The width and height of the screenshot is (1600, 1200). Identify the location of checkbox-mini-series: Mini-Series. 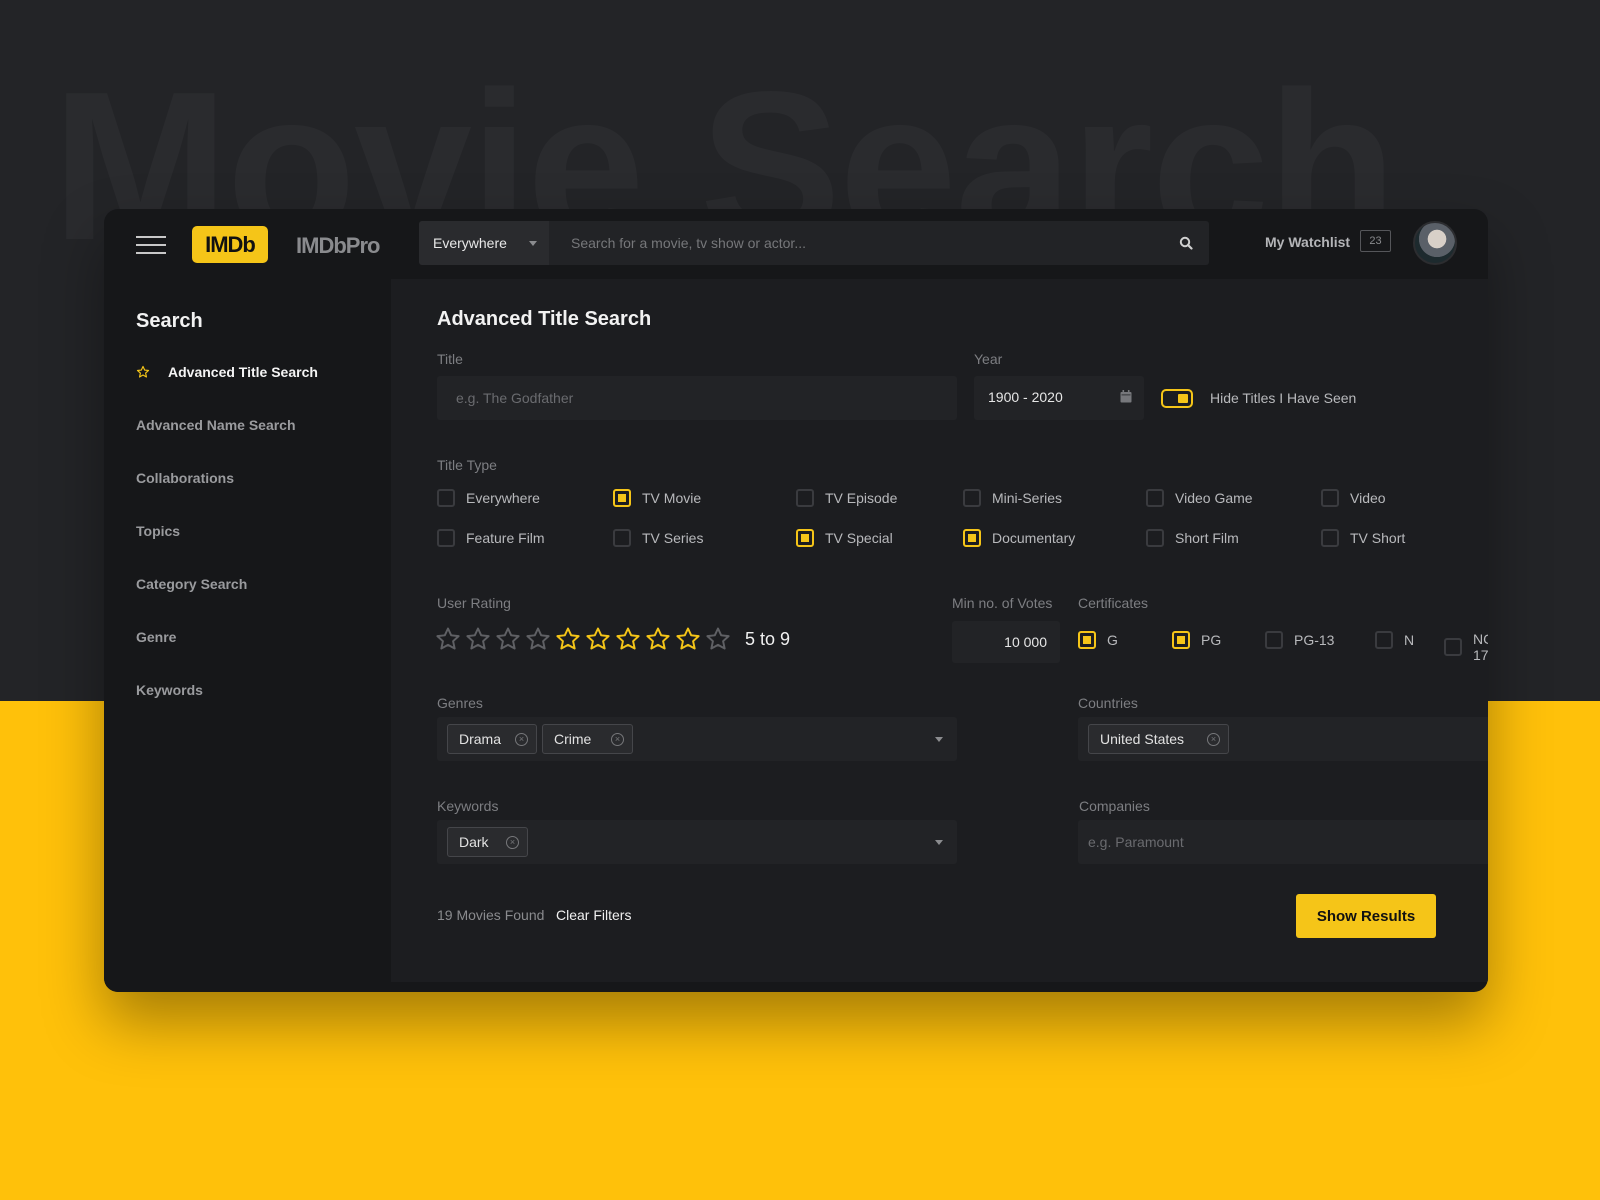
(1012, 498).